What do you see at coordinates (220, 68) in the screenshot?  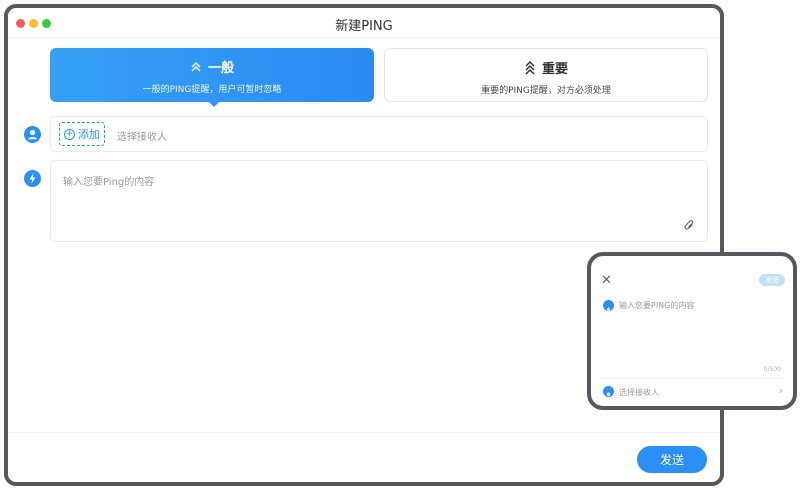 I see `tab-normal-label: 一般` at bounding box center [220, 68].